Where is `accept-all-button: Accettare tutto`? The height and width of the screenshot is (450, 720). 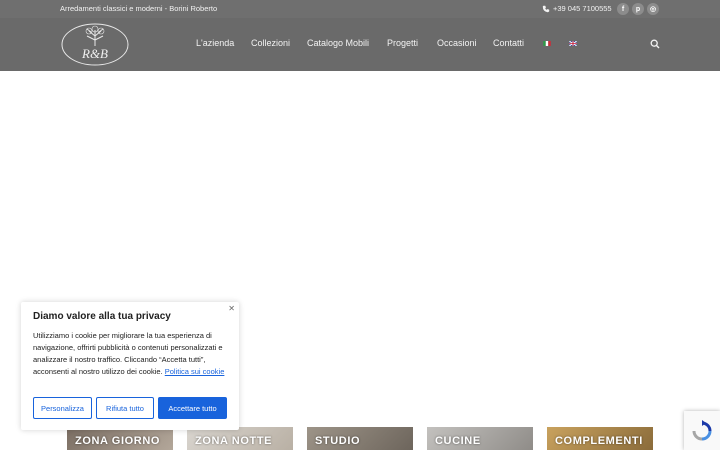
accept-all-button: Accettare tutto is located at coordinates (192, 408).